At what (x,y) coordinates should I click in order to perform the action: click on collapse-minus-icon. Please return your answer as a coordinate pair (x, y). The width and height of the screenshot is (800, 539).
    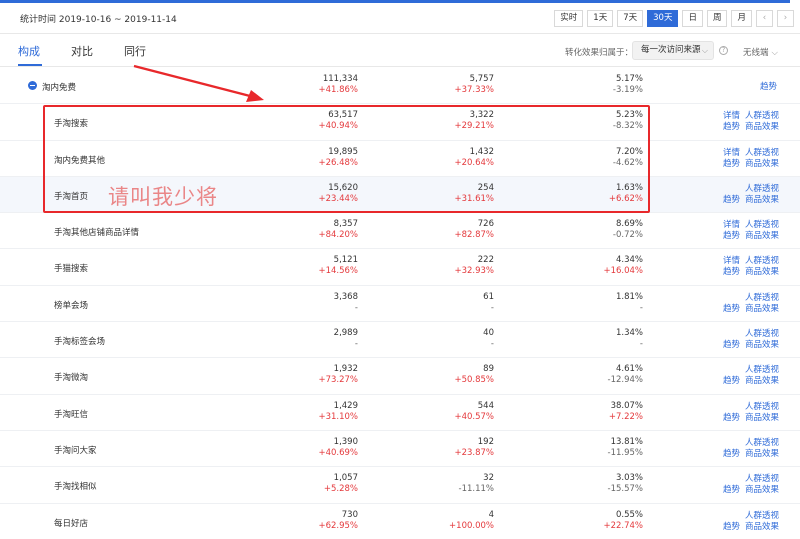
    Looking at the image, I should click on (32, 85).